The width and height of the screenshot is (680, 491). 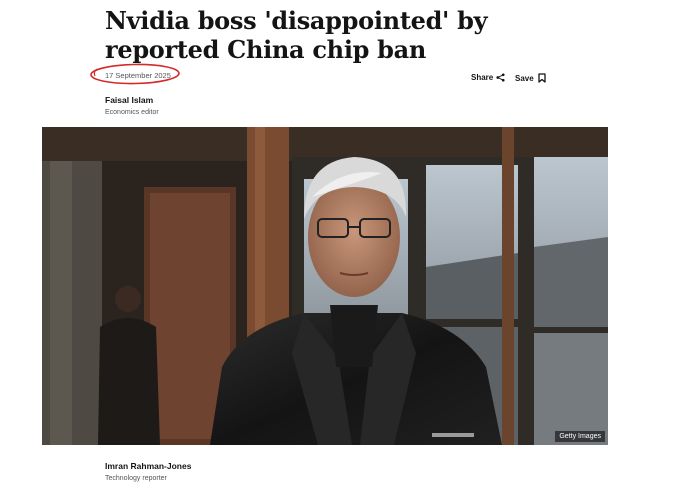 What do you see at coordinates (129, 100) in the screenshot?
I see `author-name: Faisal Islam` at bounding box center [129, 100].